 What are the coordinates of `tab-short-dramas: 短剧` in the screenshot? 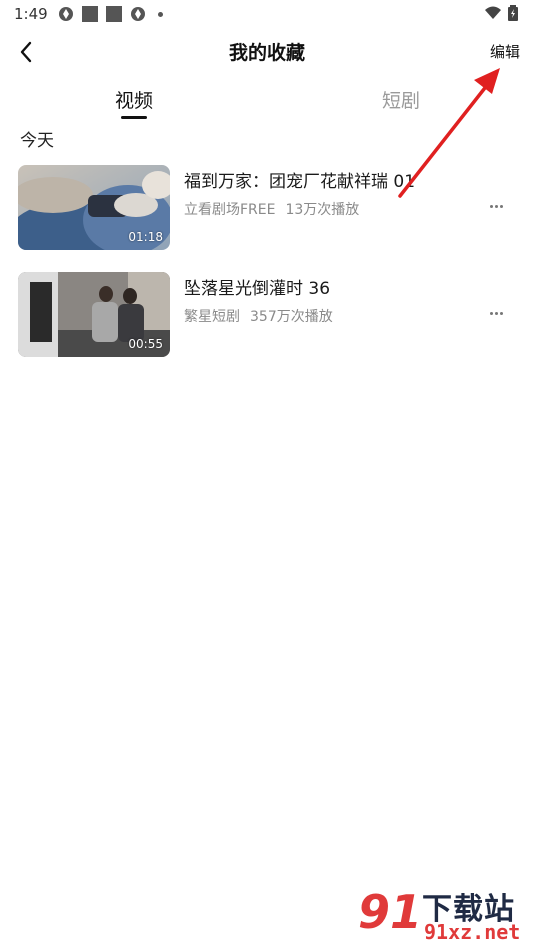 It's located at (401, 99).